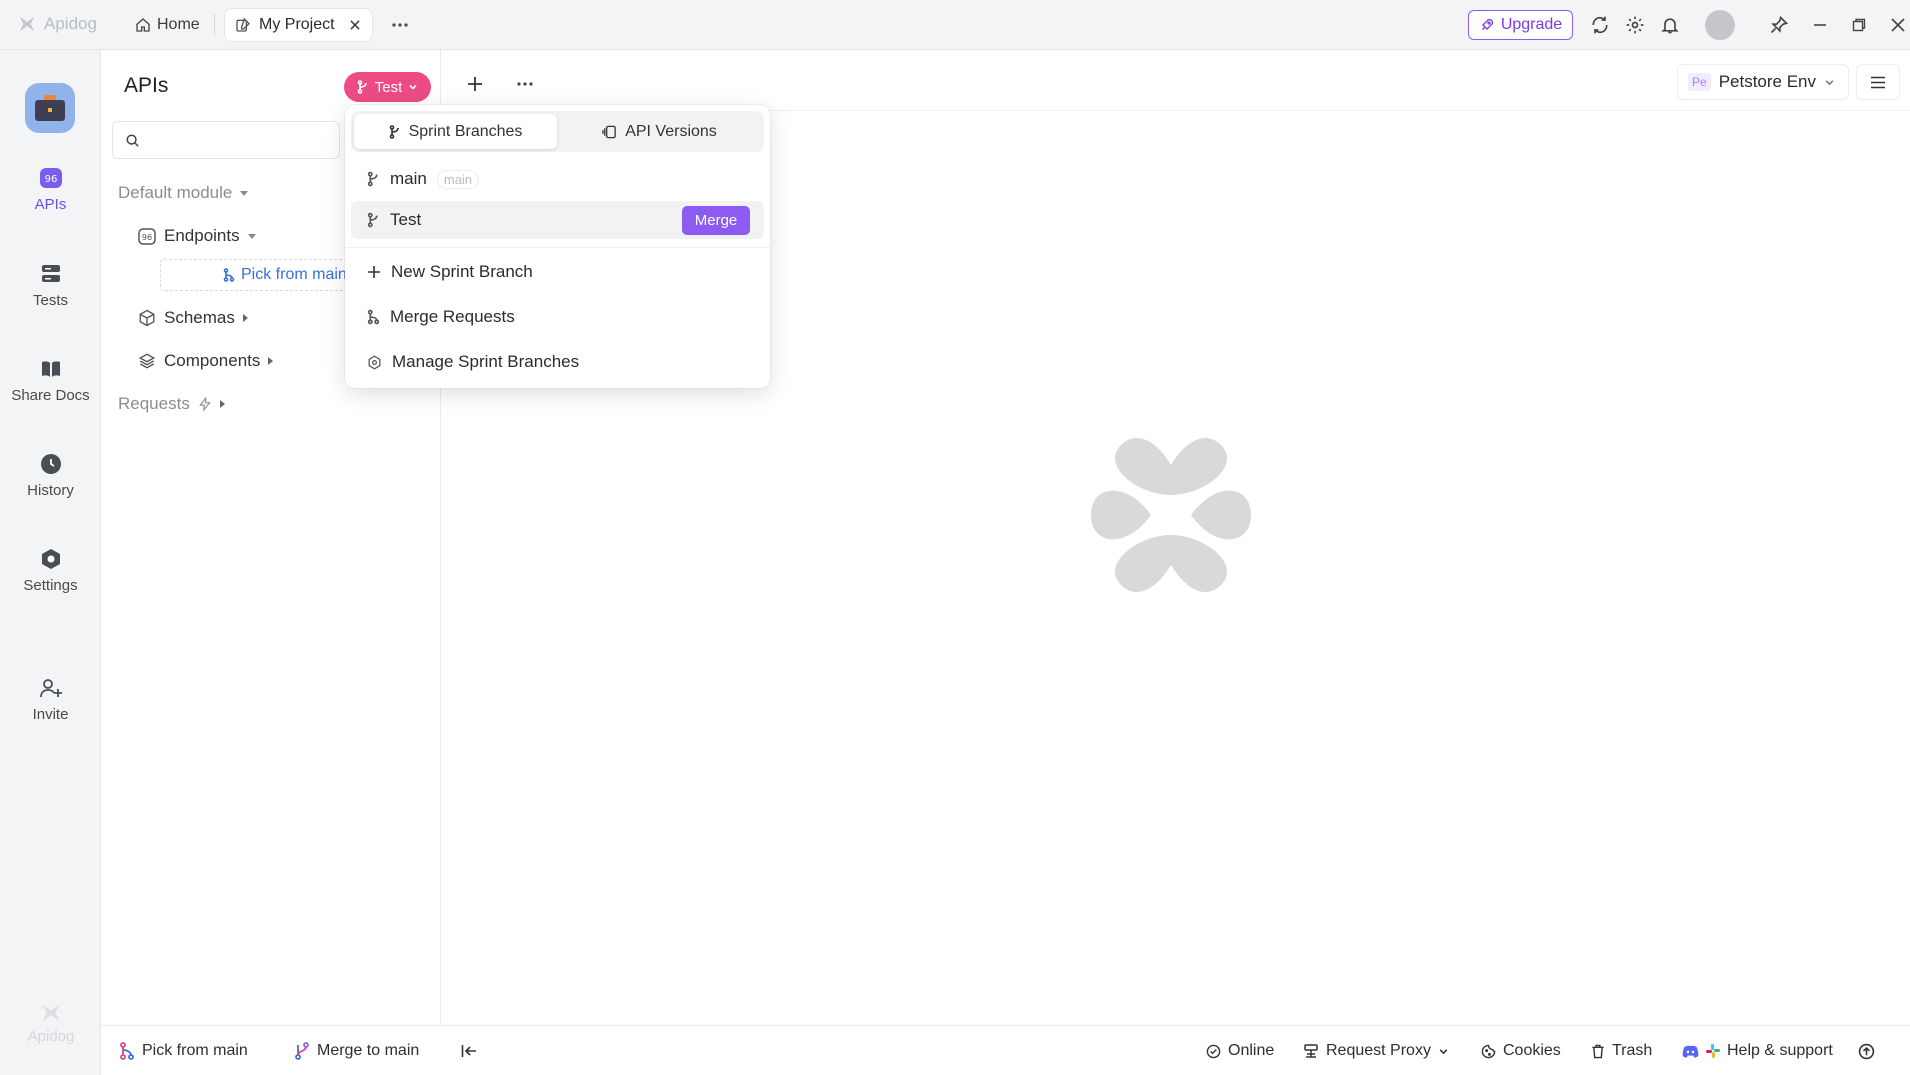 The height and width of the screenshot is (1075, 1910). What do you see at coordinates (50, 286) in the screenshot?
I see `rail-item-tests: Tests` at bounding box center [50, 286].